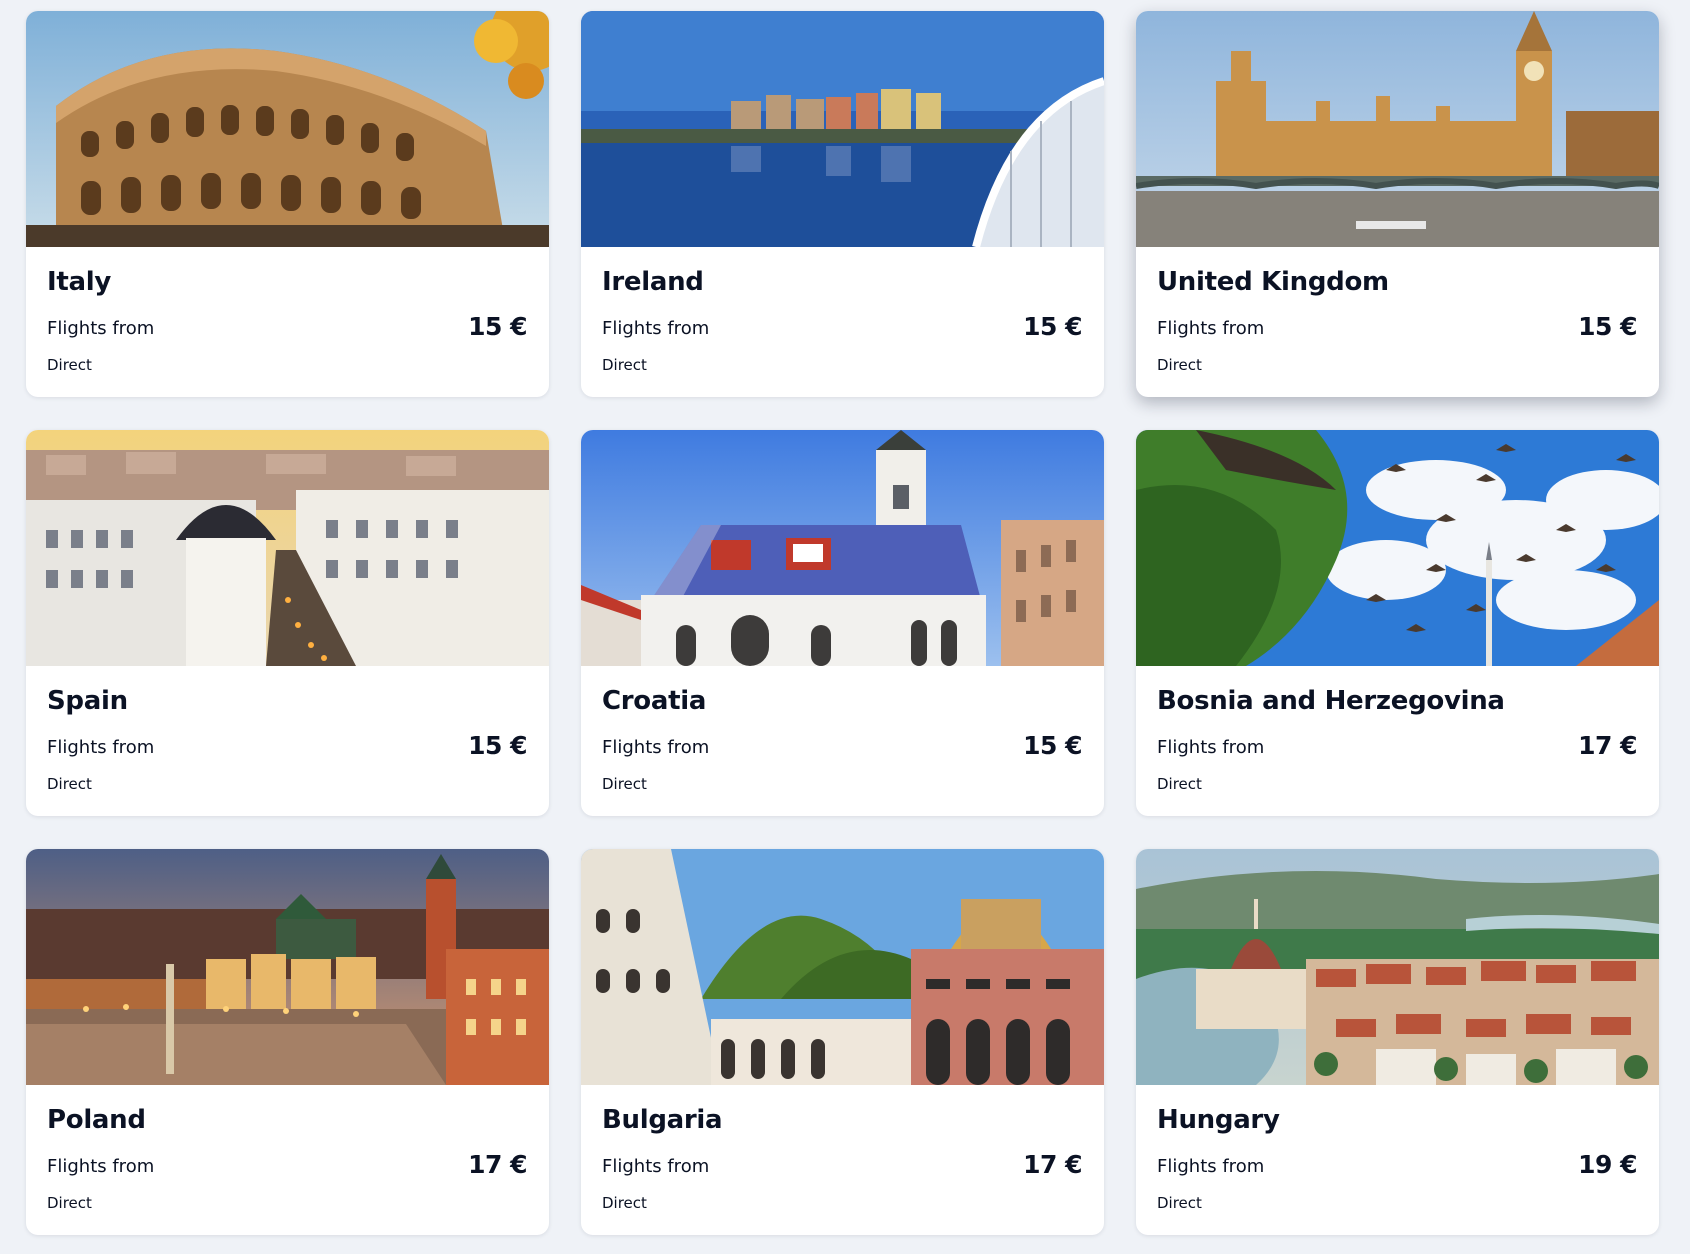 This screenshot has height=1254, width=1690. Describe the element at coordinates (287, 129) in the screenshot. I see `colosseum-photo` at that location.